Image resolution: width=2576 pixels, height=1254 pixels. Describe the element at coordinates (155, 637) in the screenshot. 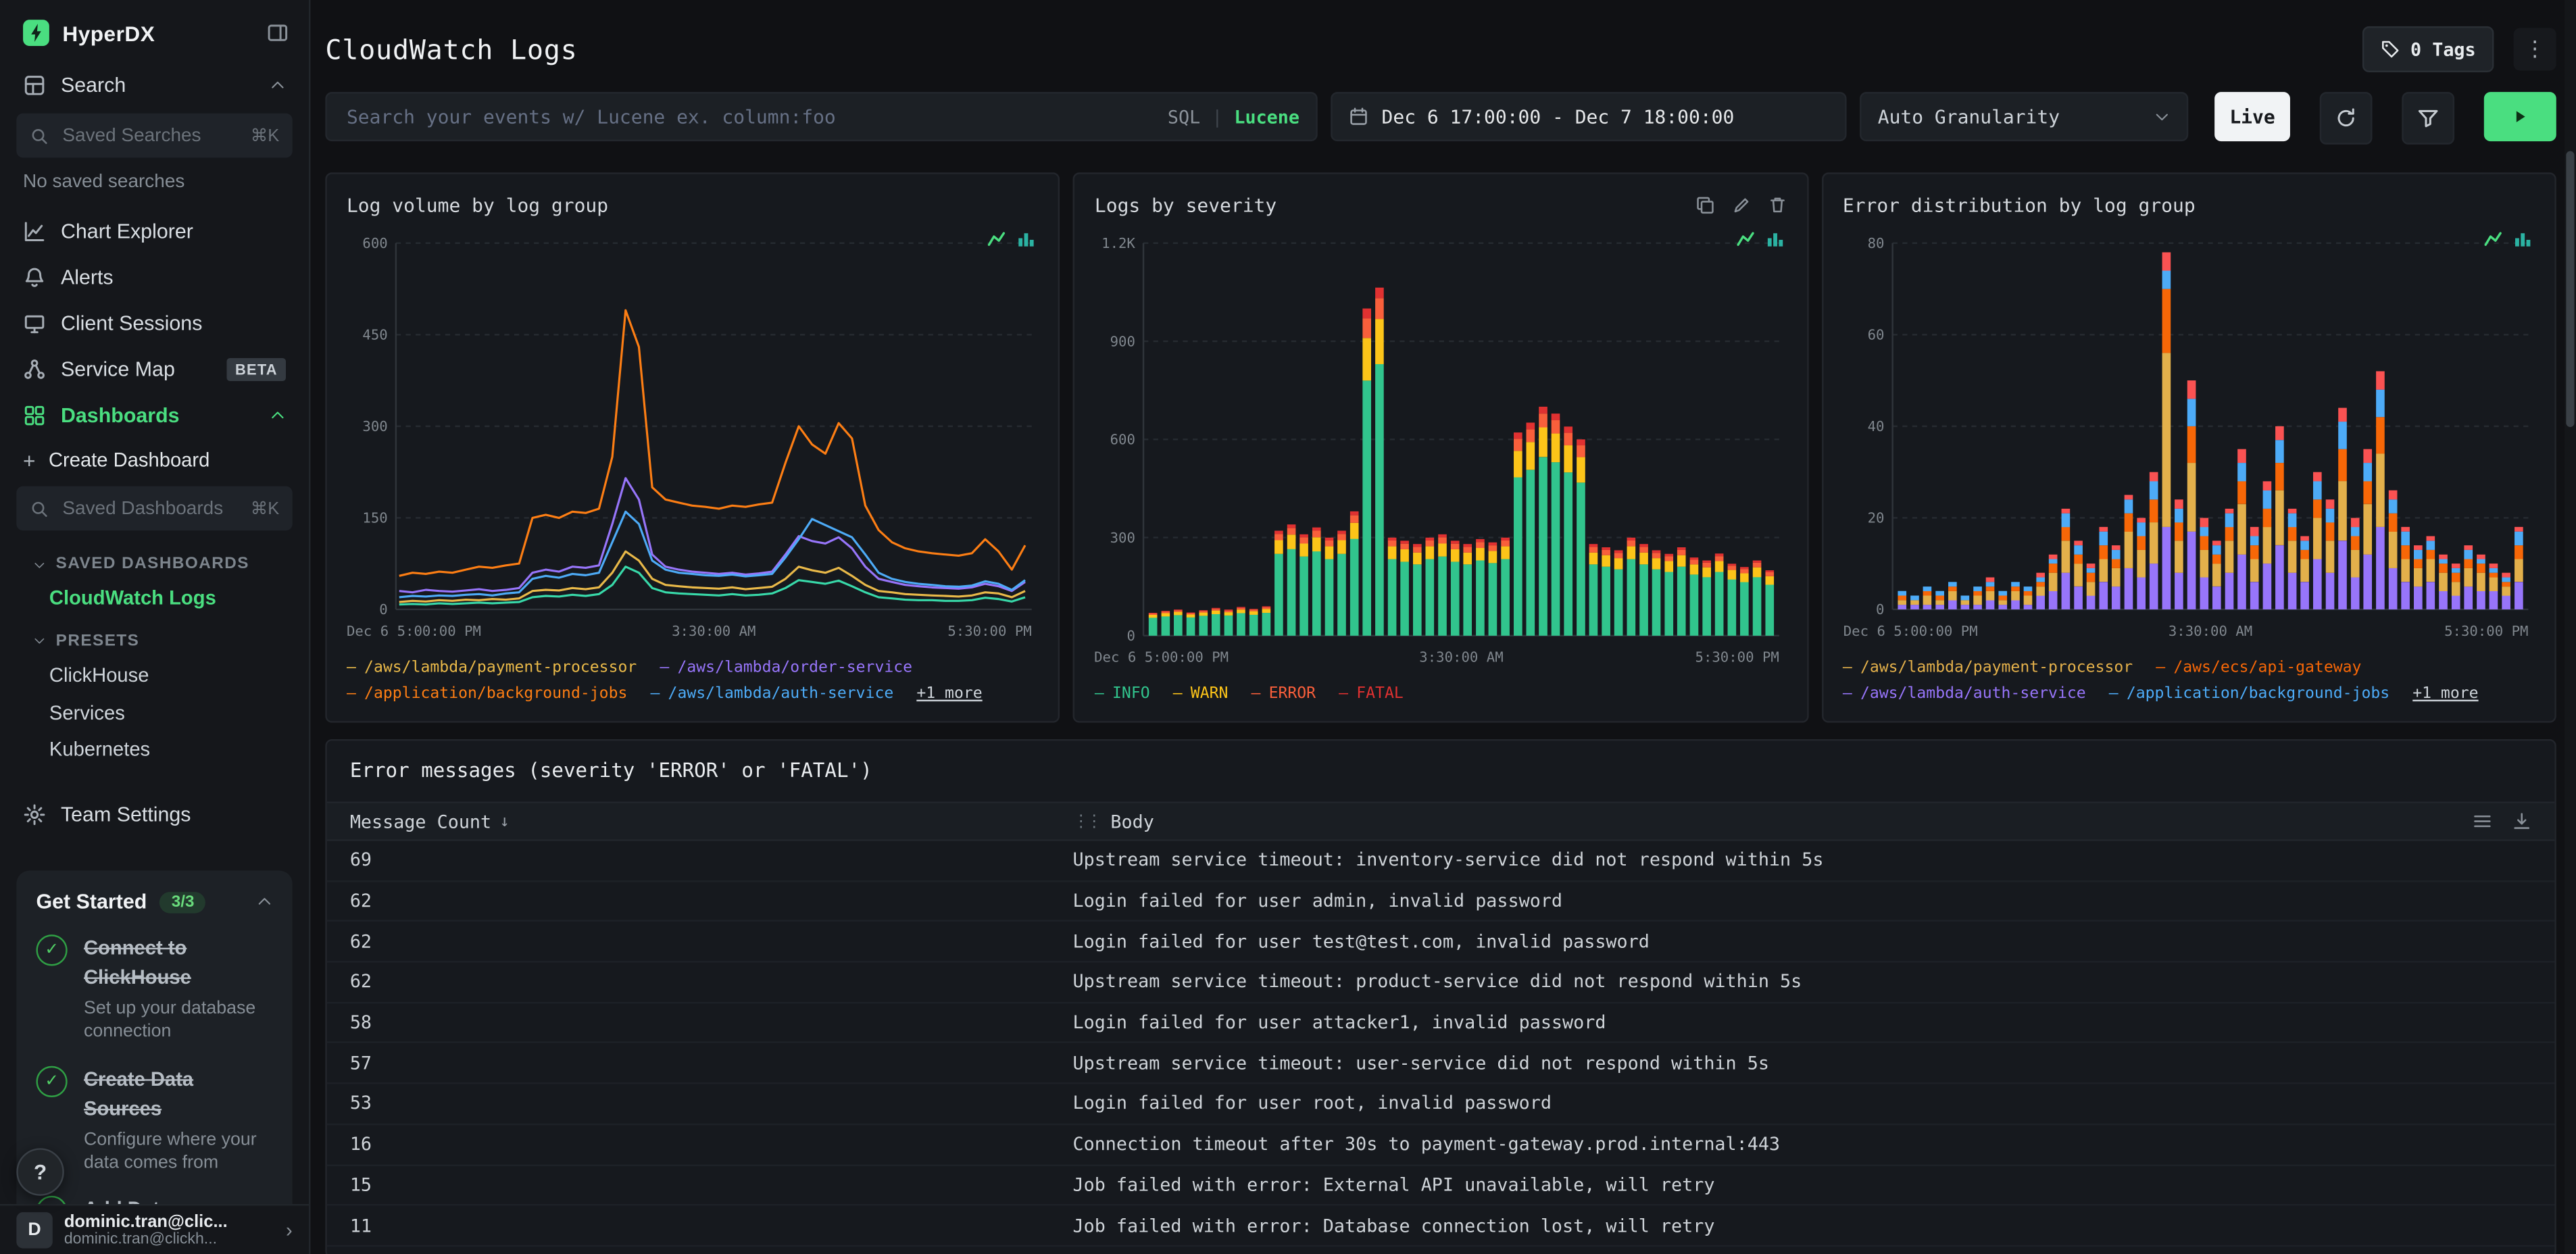

I see `presets-section: PRESETS` at that location.